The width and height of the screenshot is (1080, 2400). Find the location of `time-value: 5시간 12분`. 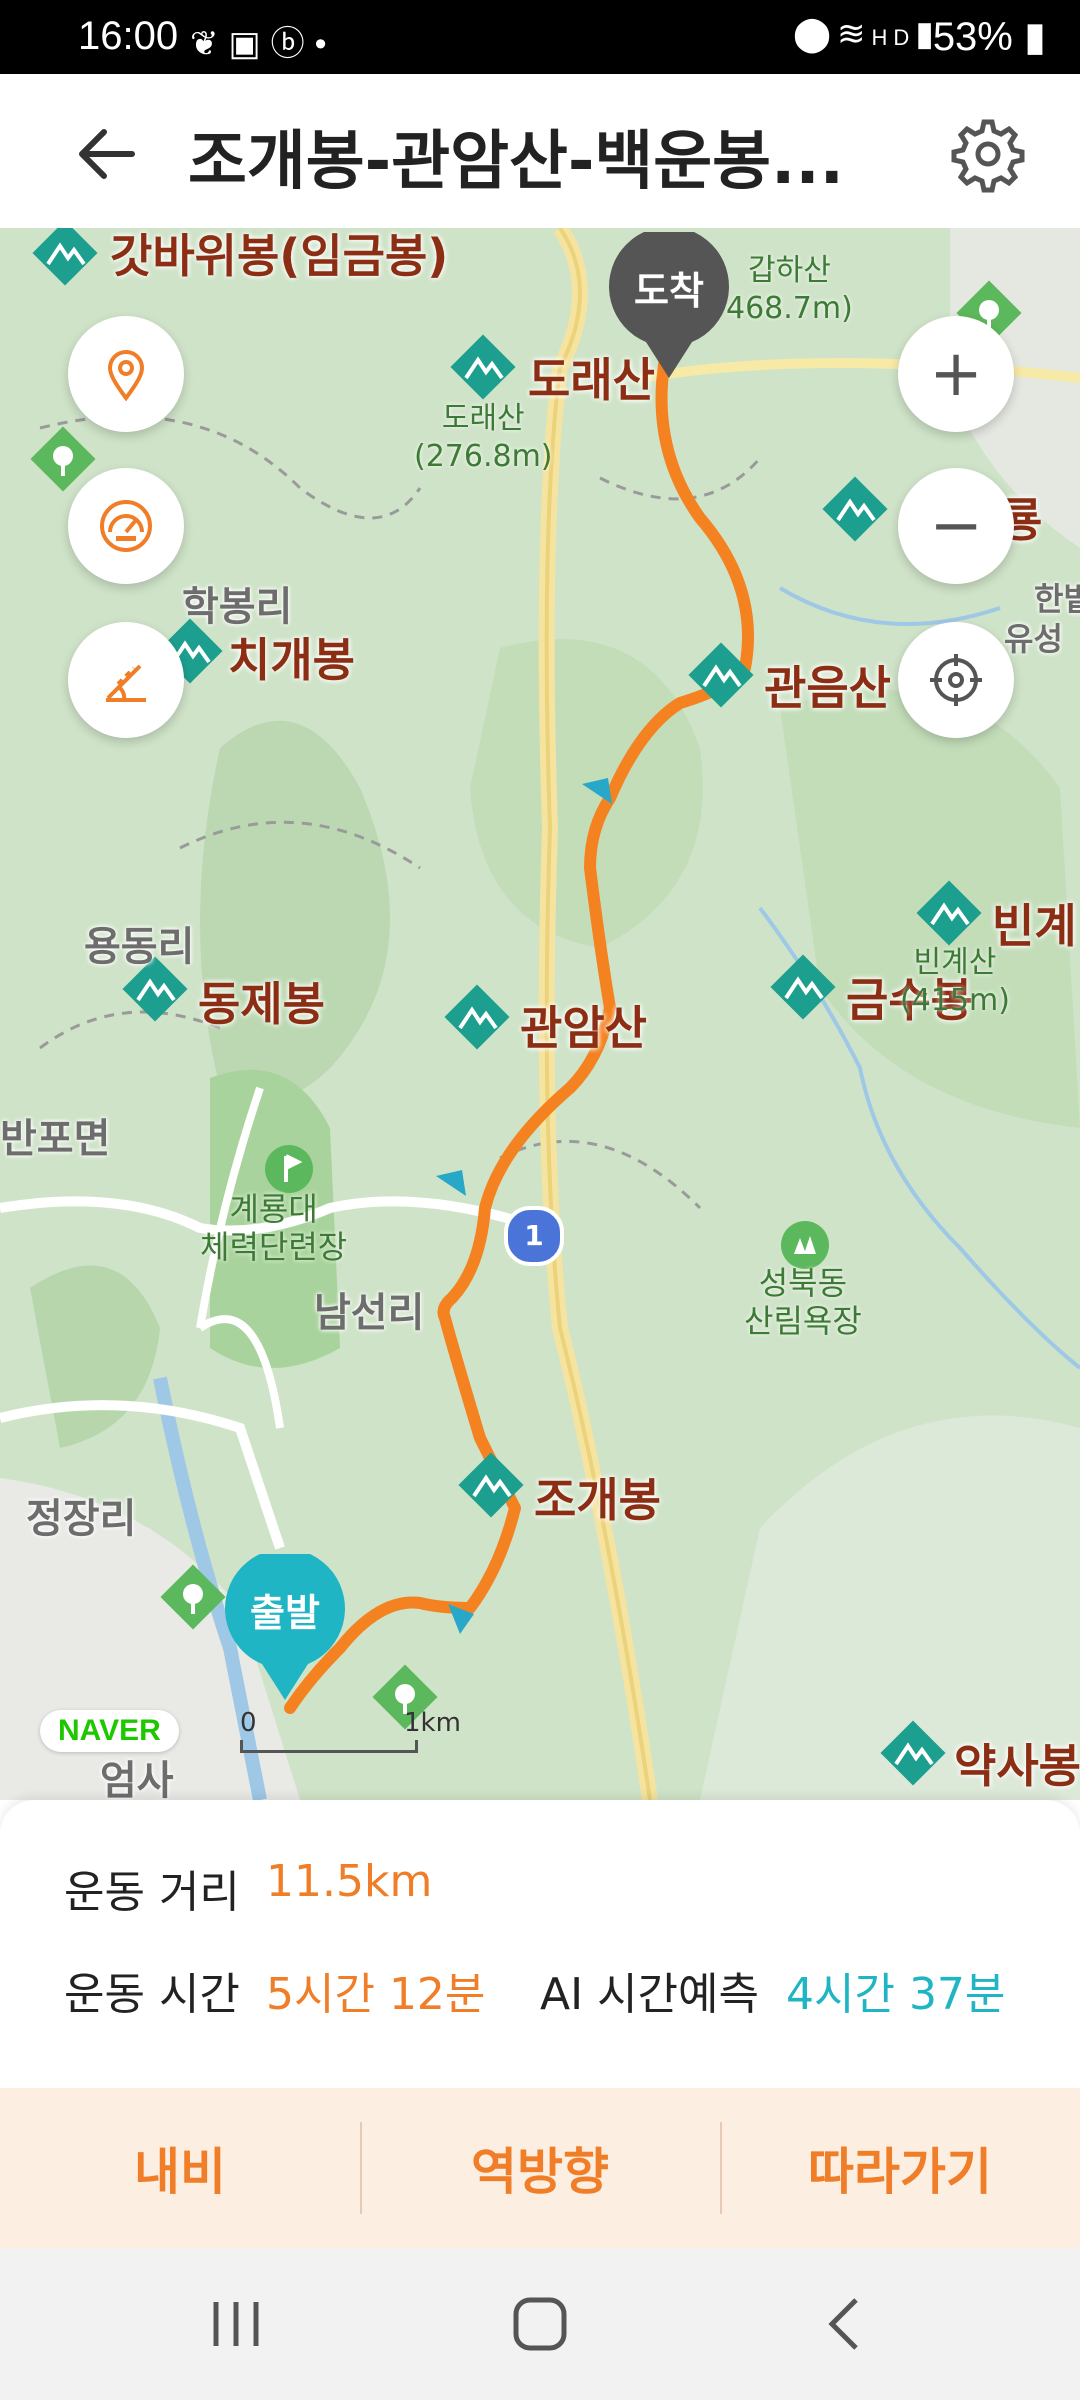

time-value: 5시간 12분 is located at coordinates (376, 1994).